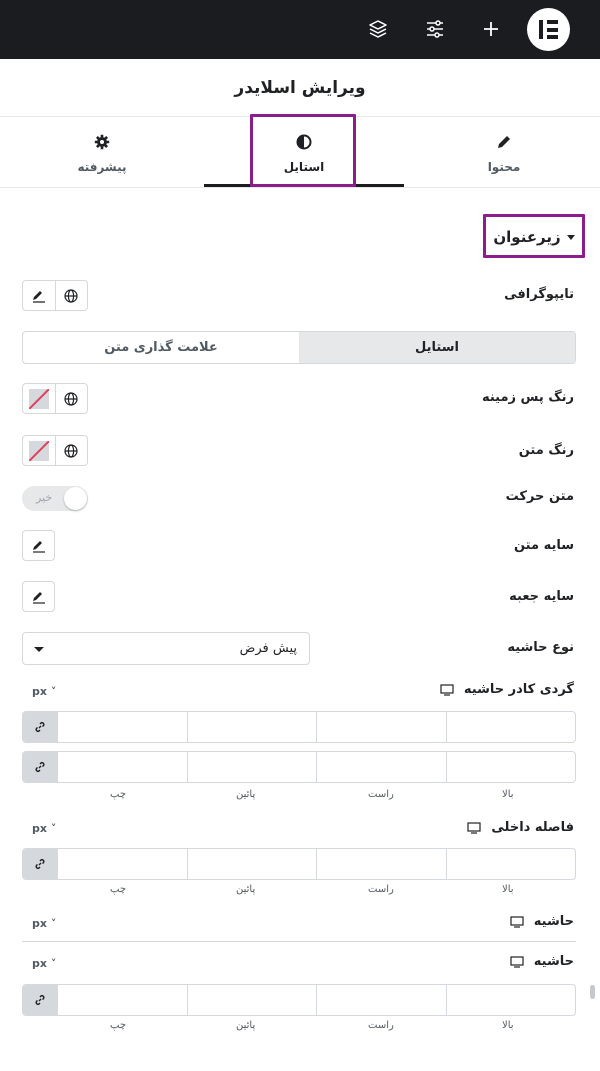 Image resolution: width=600 pixels, height=1071 pixels. Describe the element at coordinates (539, 294) in the screenshot. I see `typography-label: تایپوگرافی` at that location.